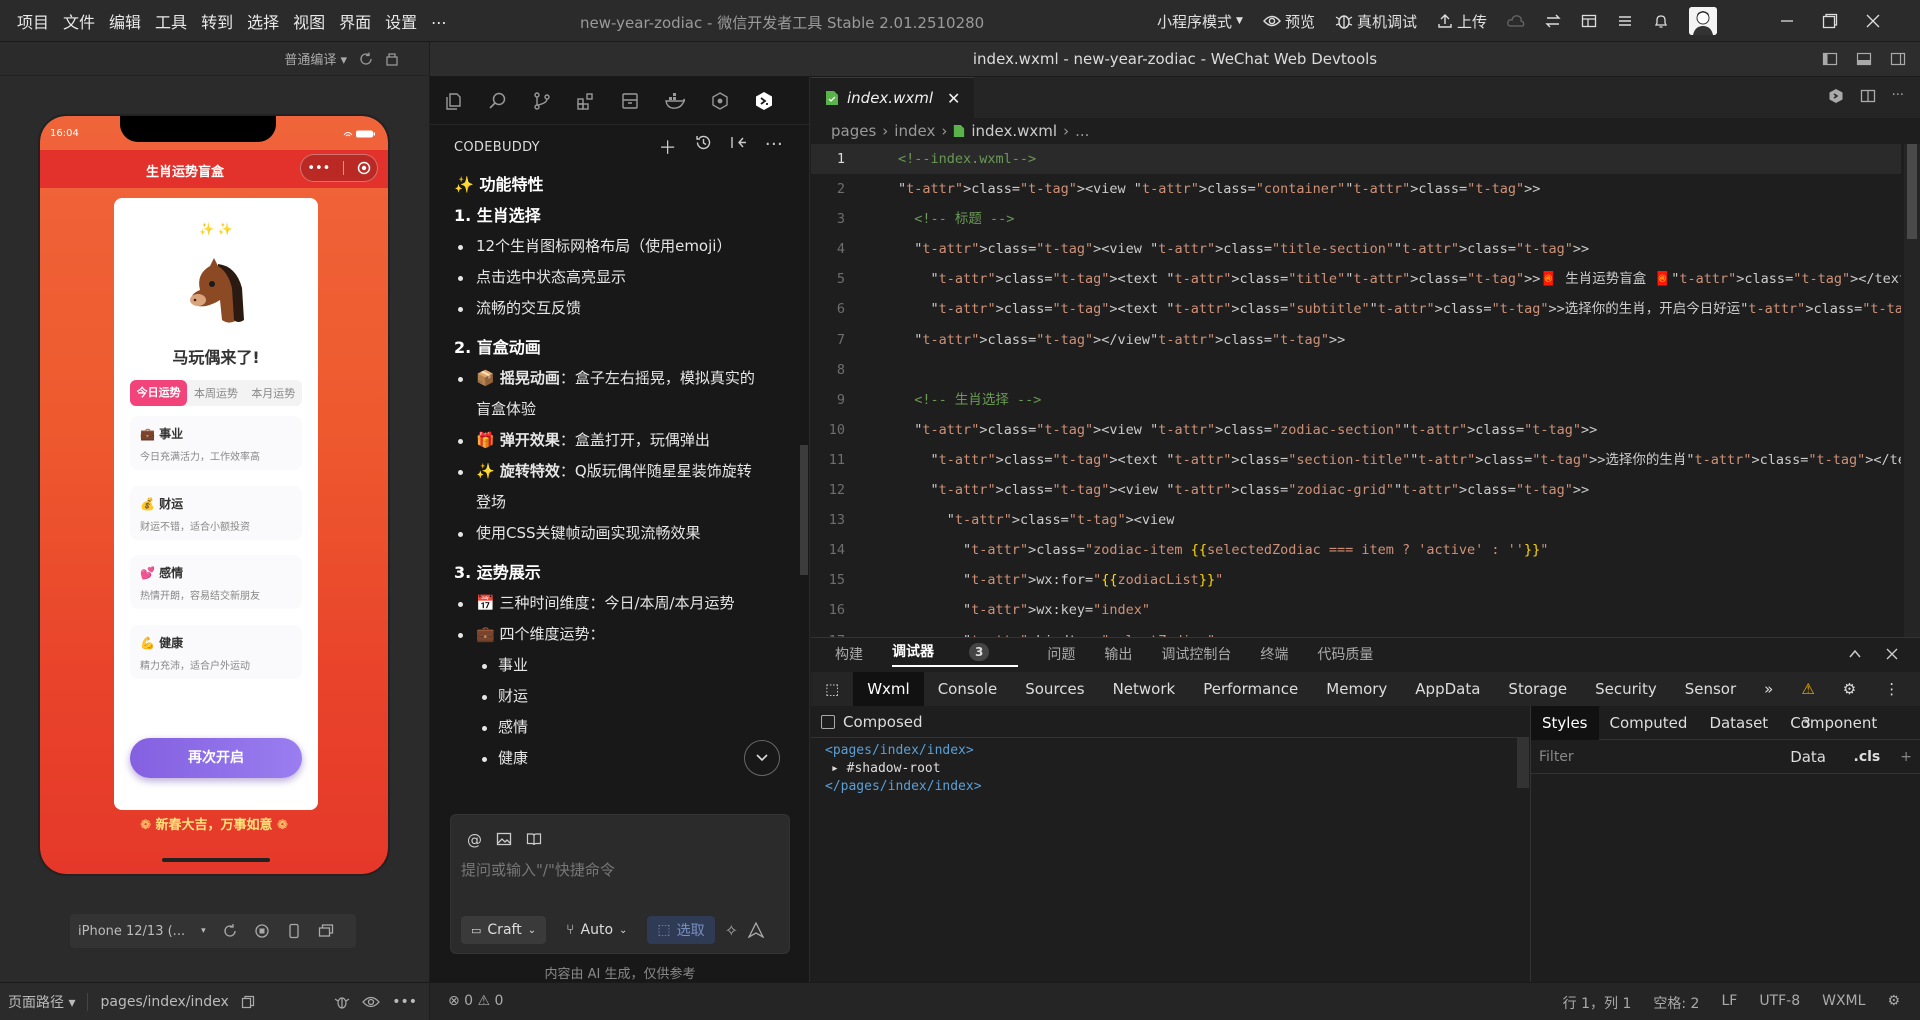  I want to click on cursor-position: 行 1，列 1, so click(1597, 1003).